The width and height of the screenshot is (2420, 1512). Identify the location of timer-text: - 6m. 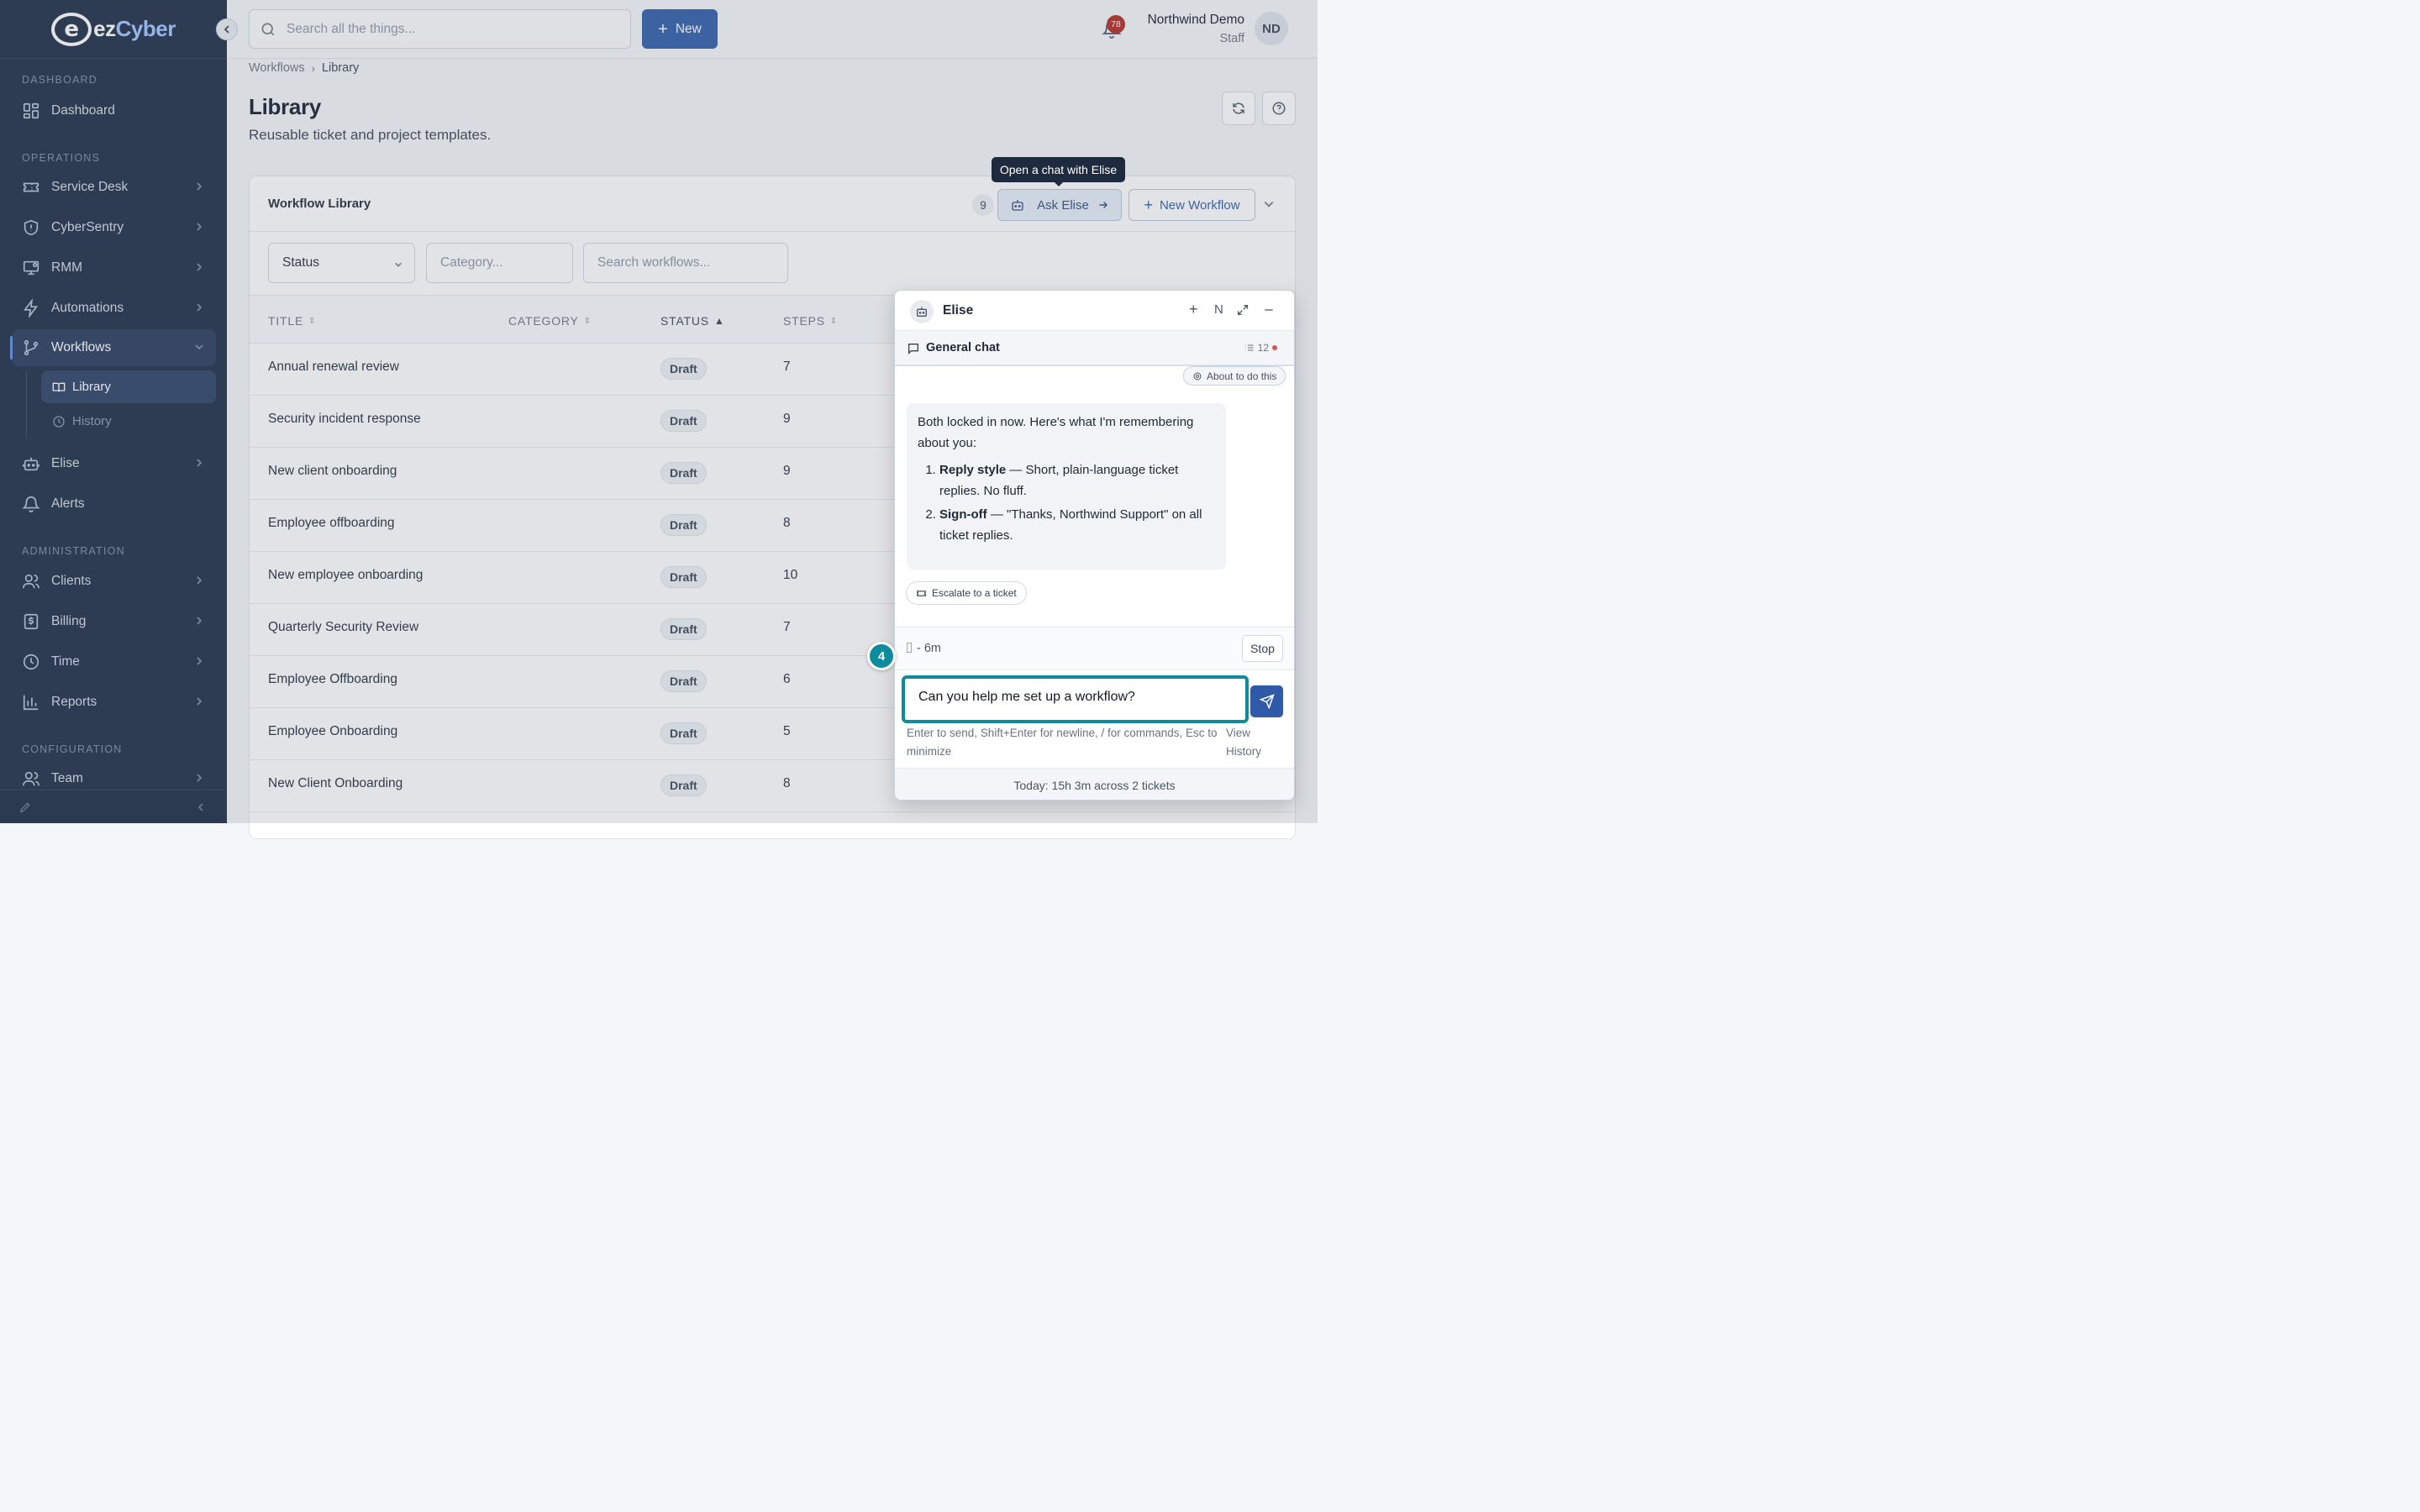
(924, 648).